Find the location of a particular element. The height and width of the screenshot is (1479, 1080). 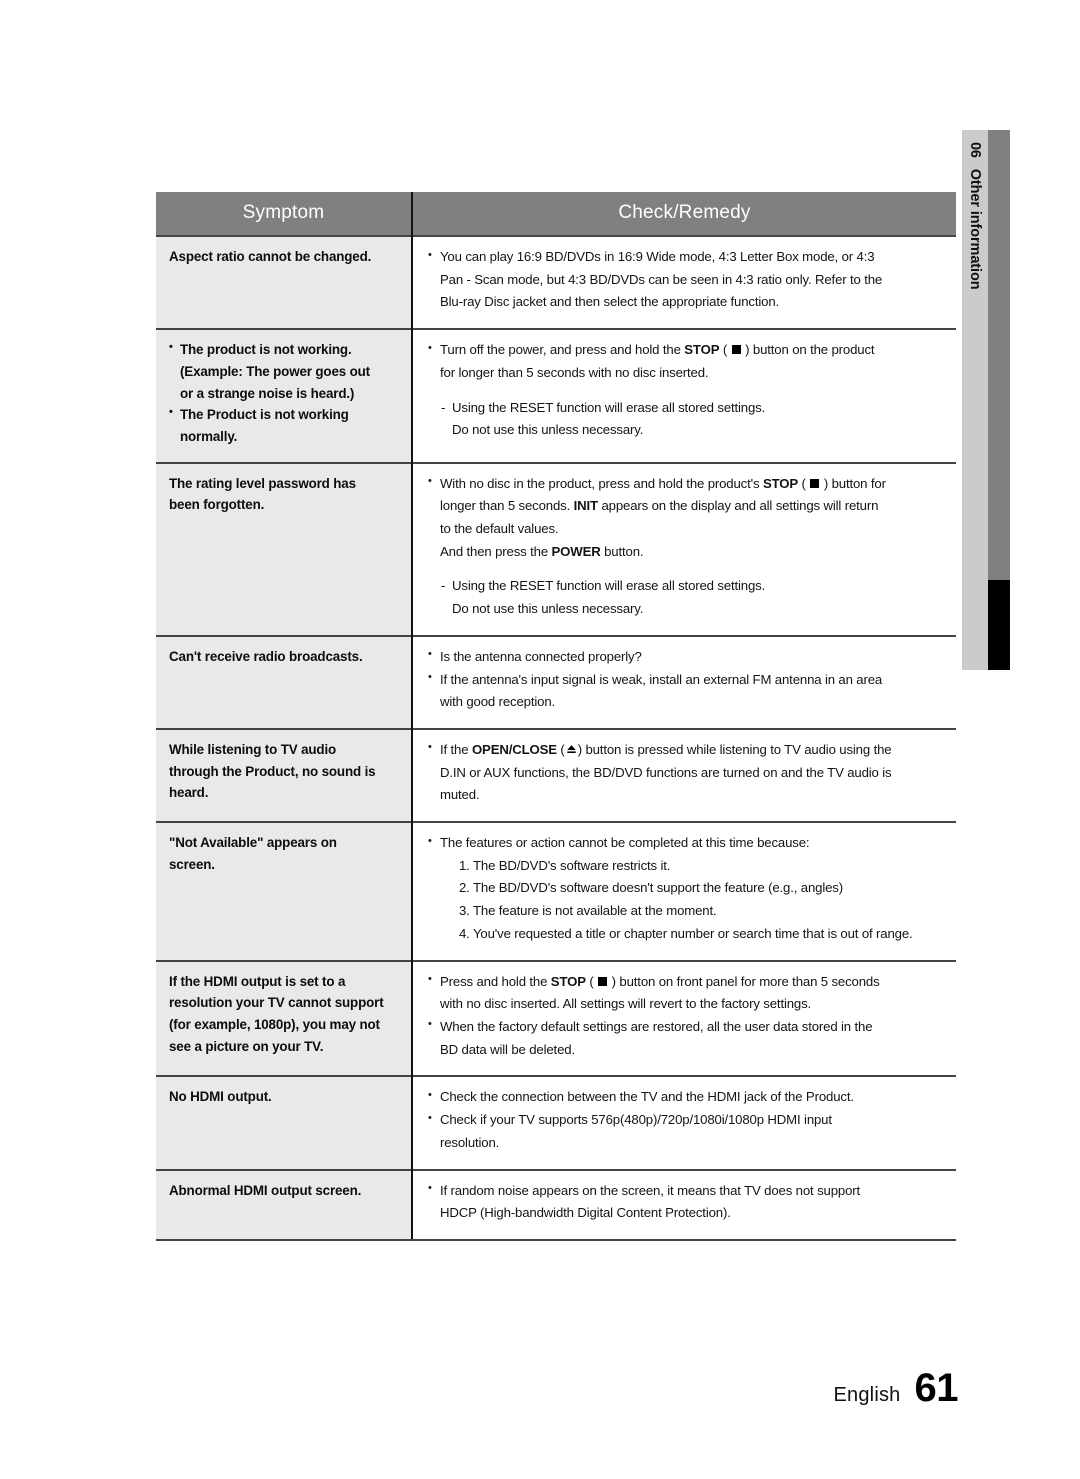

remedy-text: If the is located at coordinates (456, 749).